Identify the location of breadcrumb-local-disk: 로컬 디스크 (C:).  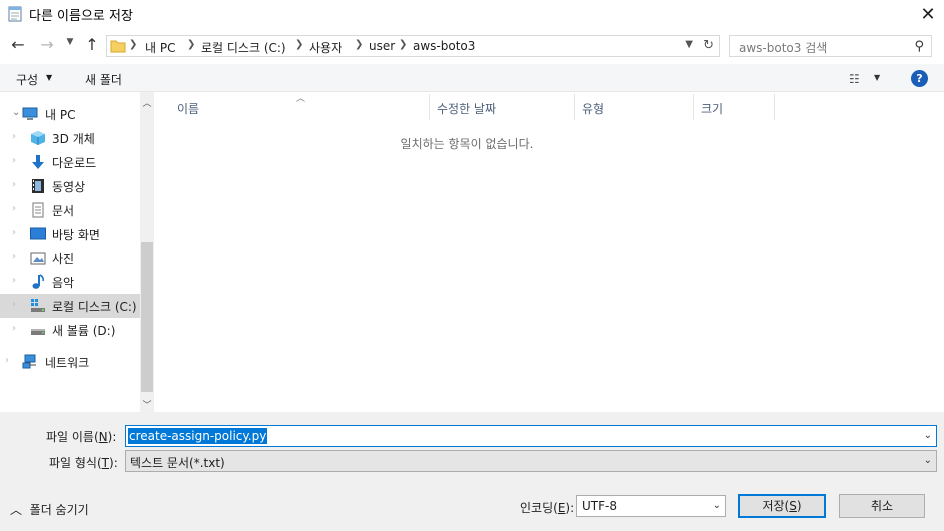
(243, 47).